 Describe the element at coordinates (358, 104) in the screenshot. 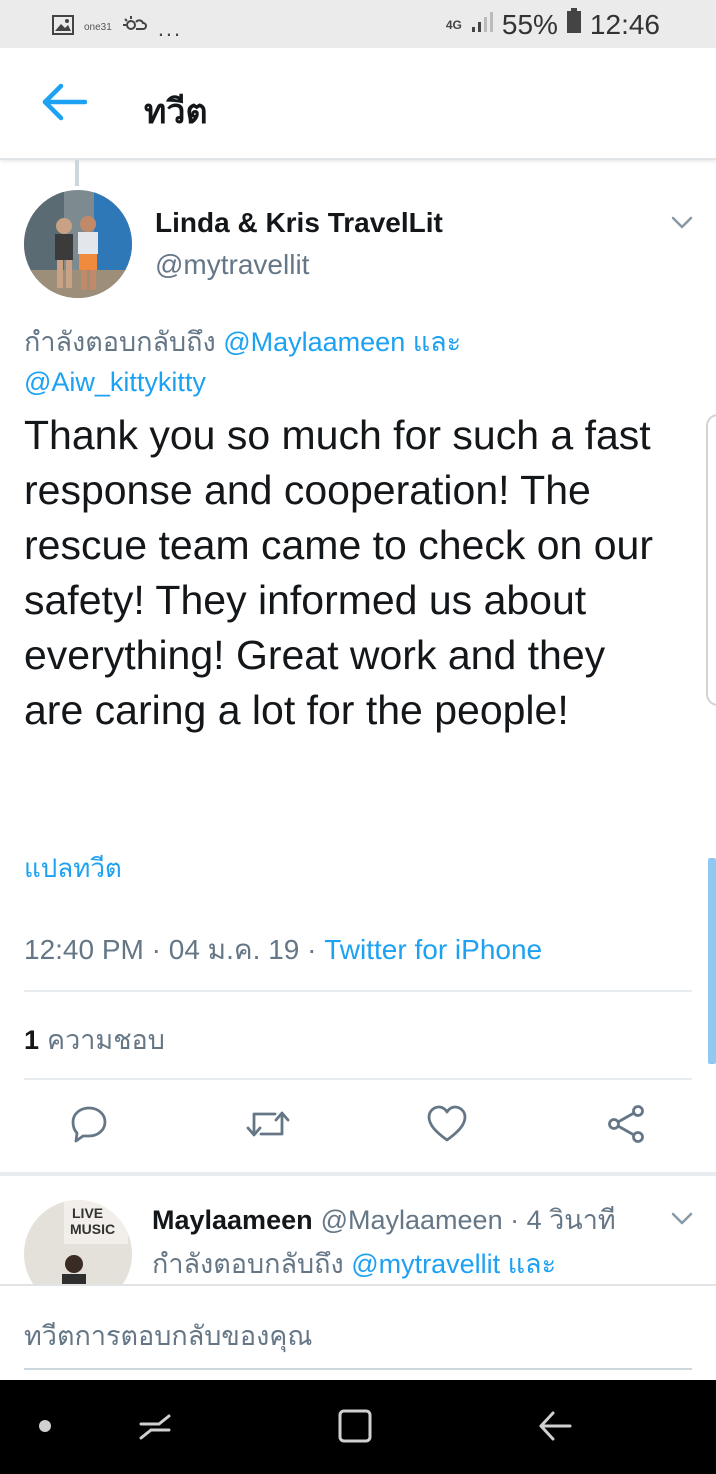

I see `app-bar: ทวีต` at that location.